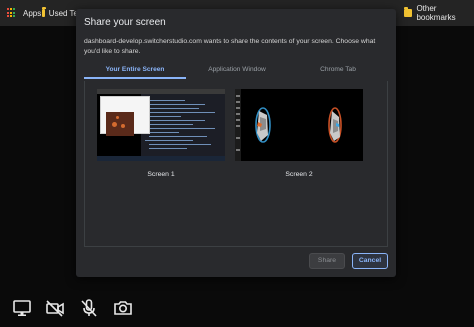 The width and height of the screenshot is (474, 327). I want to click on tab-label: Chrome Tab, so click(338, 69).